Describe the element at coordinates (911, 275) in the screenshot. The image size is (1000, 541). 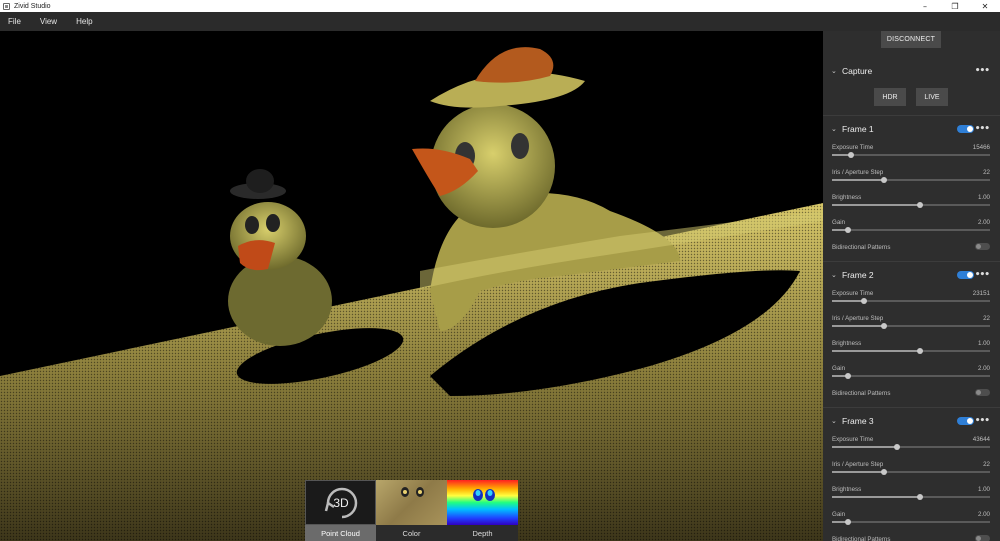
I see `frame-2-header: ⌄ Frame 2 •••` at that location.